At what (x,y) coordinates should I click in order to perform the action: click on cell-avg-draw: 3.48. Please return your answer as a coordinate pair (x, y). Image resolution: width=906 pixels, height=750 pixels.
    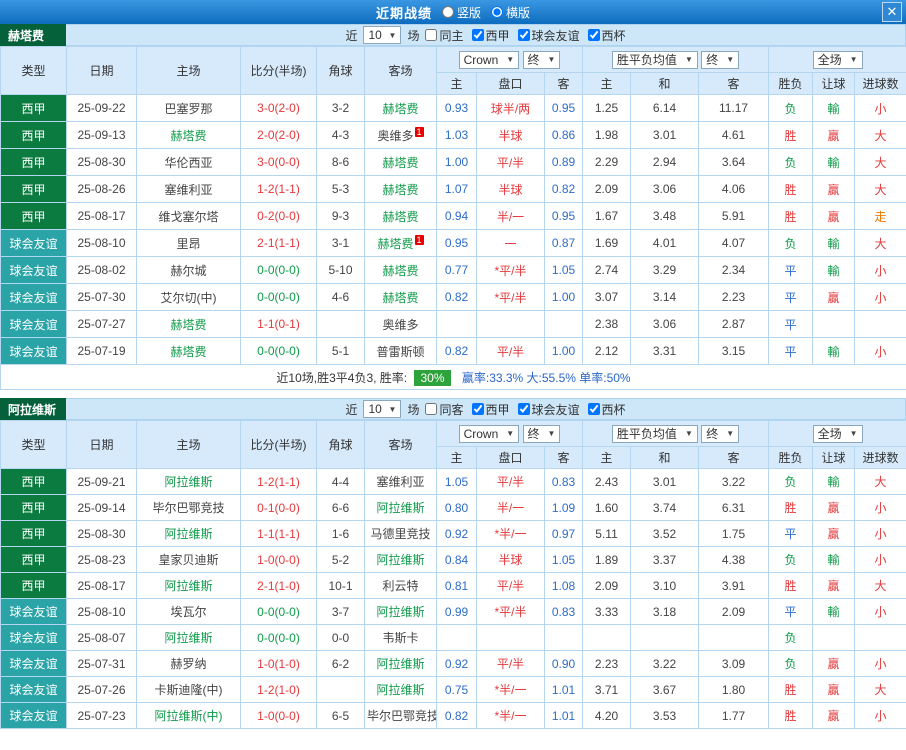
    Looking at the image, I should click on (665, 216).